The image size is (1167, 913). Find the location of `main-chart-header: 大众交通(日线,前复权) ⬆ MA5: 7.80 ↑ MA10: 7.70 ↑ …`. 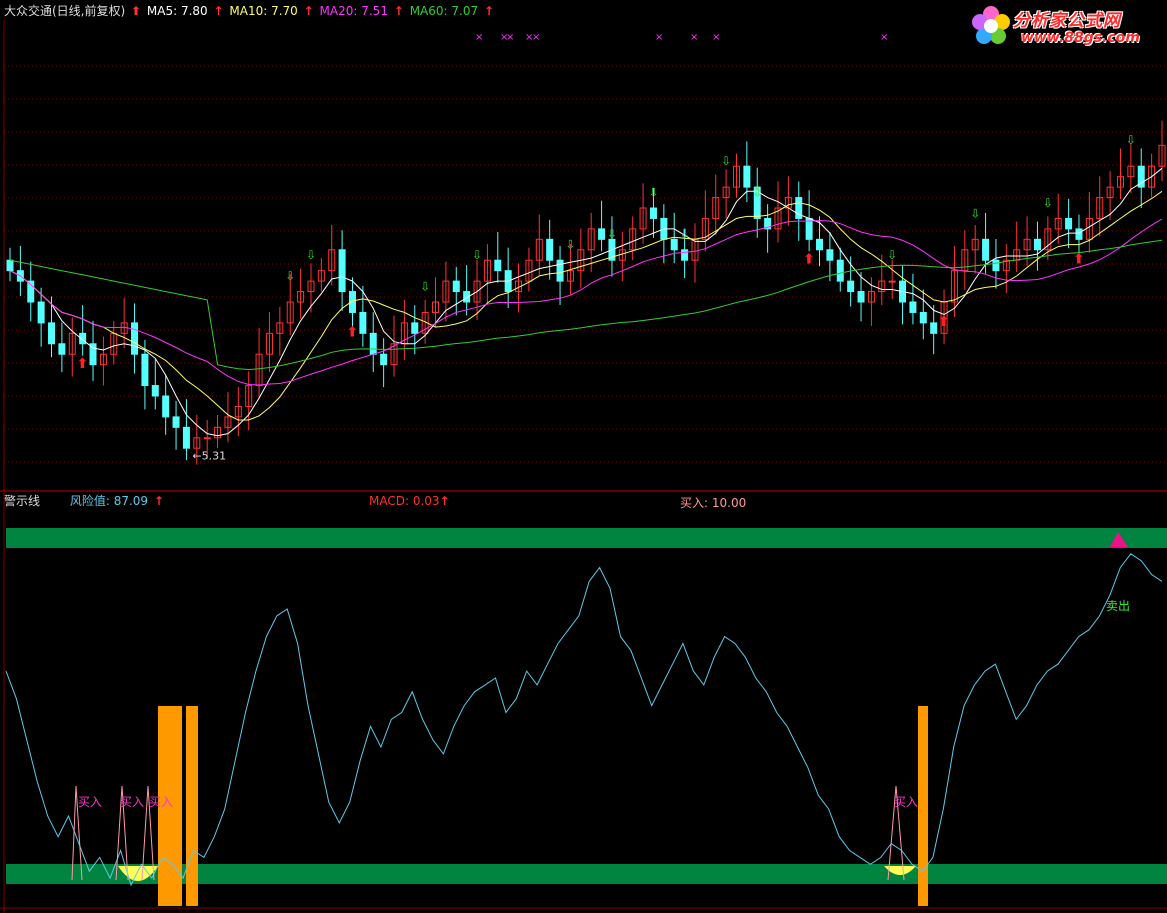

main-chart-header: 大众交通(日线,前复权) ⬆ MA5: 7.80 ↑ MA10: 7.70 ↑ … is located at coordinates (250, 11).